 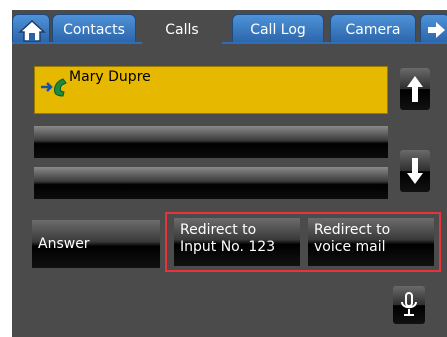 I want to click on microphone-icon, so click(x=409, y=304).